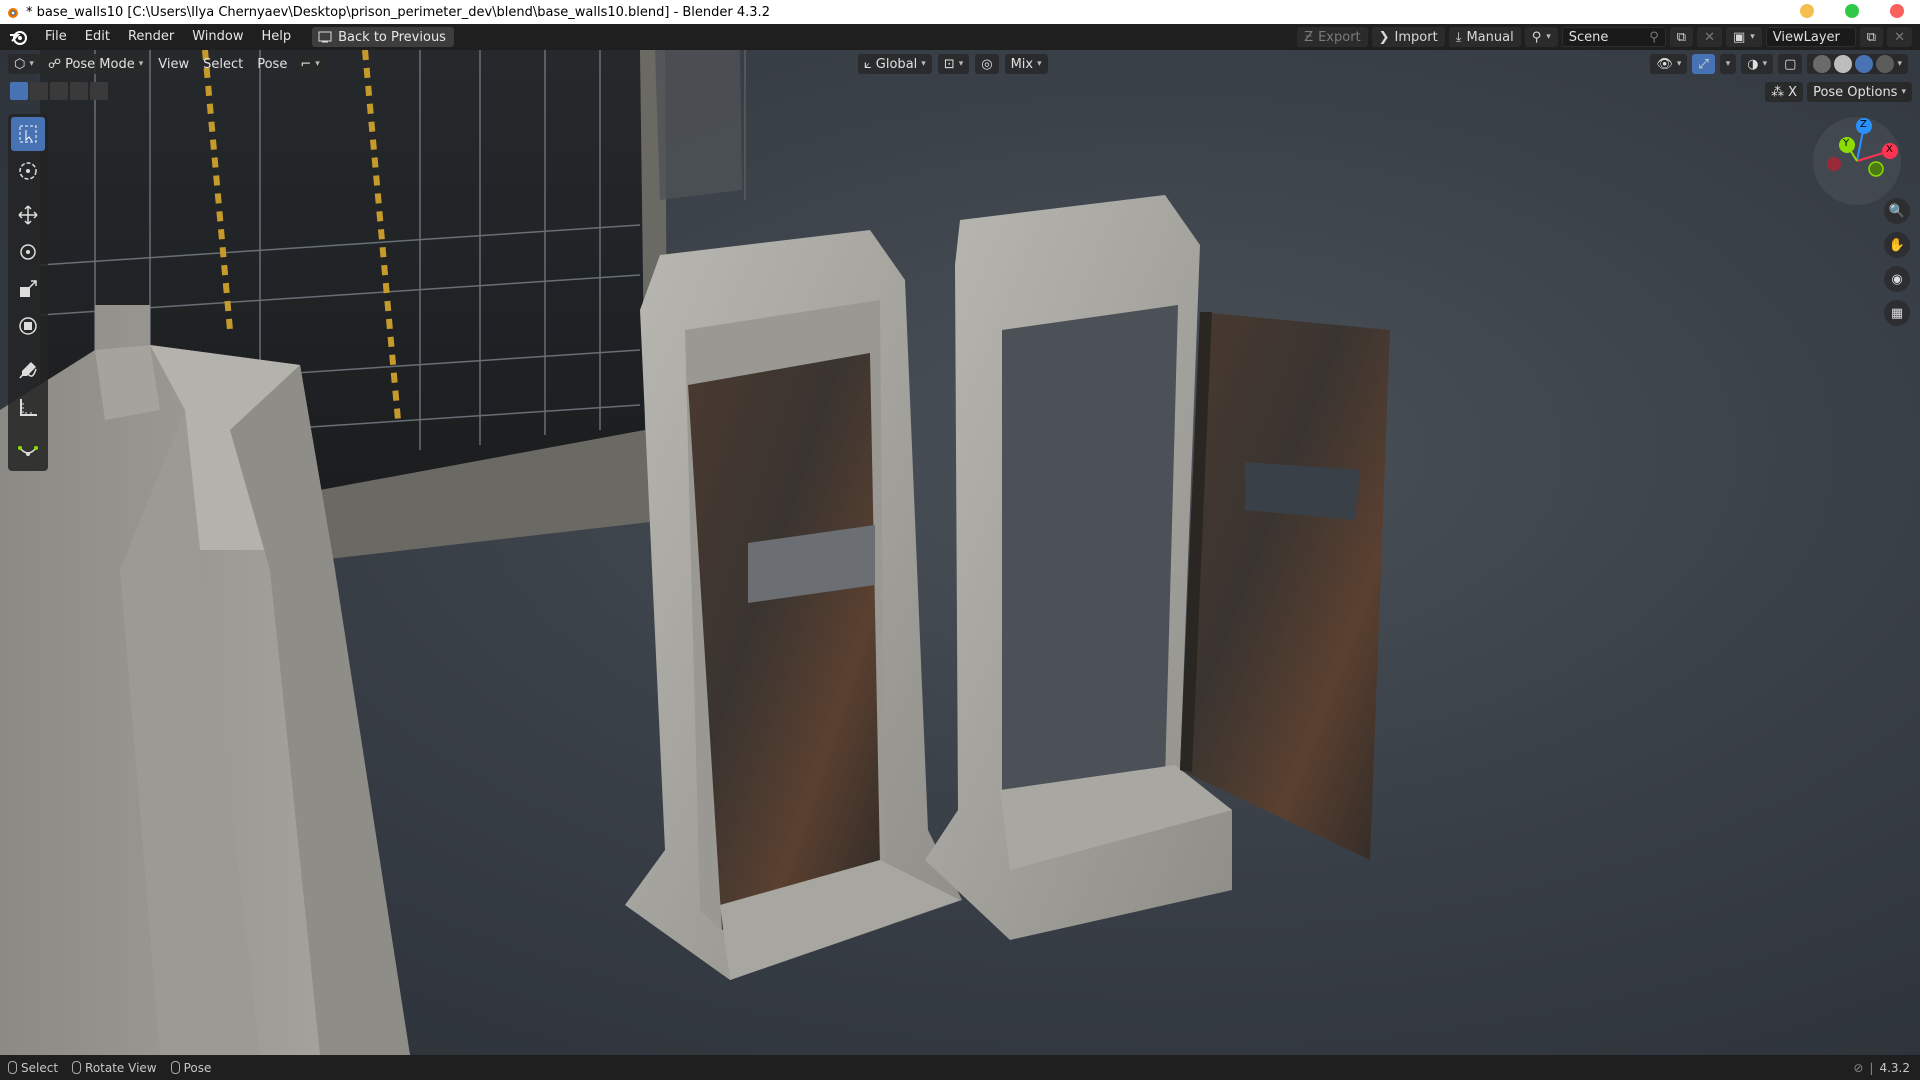  What do you see at coordinates (1757, 64) in the screenshot?
I see `overlays-toggle: ◑ ▾` at bounding box center [1757, 64].